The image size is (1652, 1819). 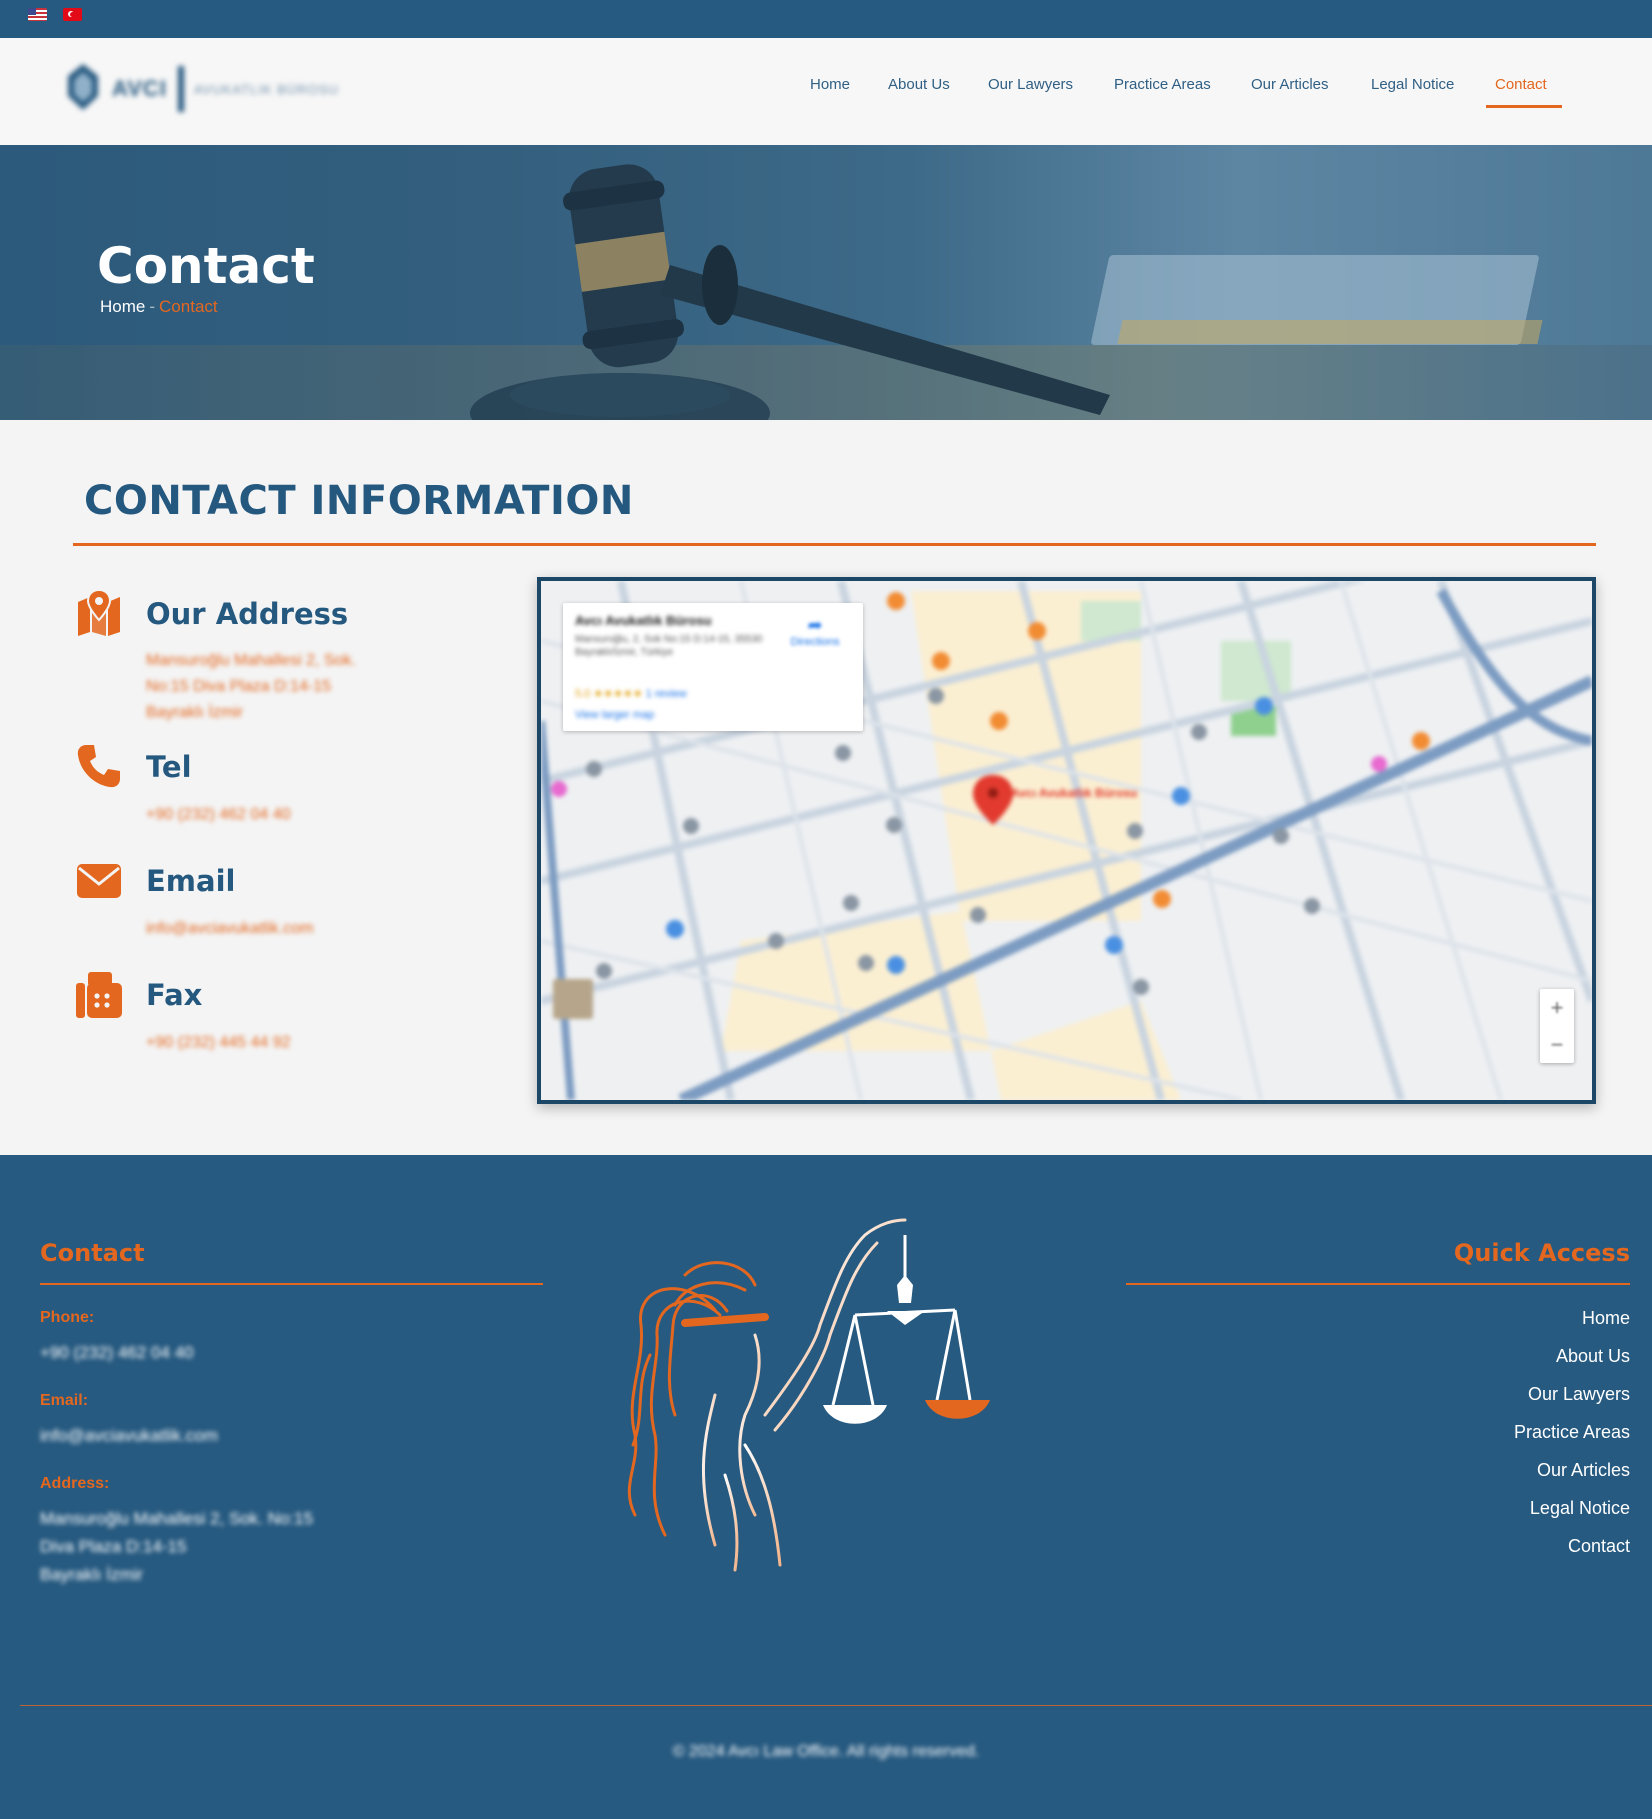 I want to click on address-label: Our Address, so click(x=247, y=614).